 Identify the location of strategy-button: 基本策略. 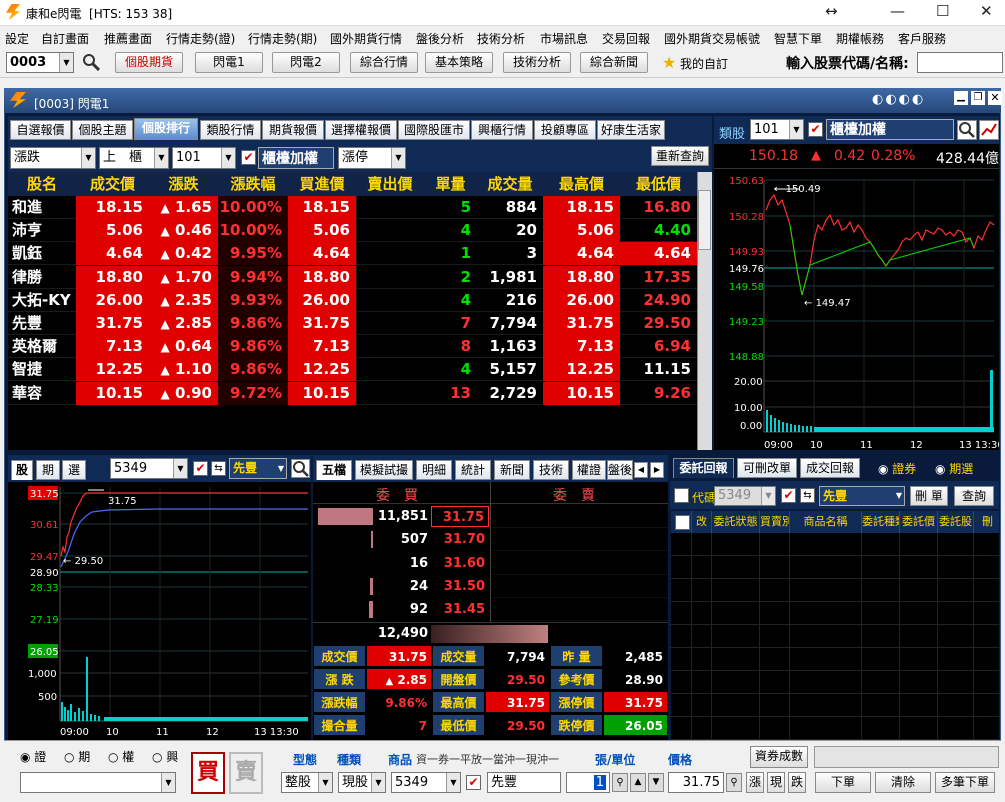
(459, 62).